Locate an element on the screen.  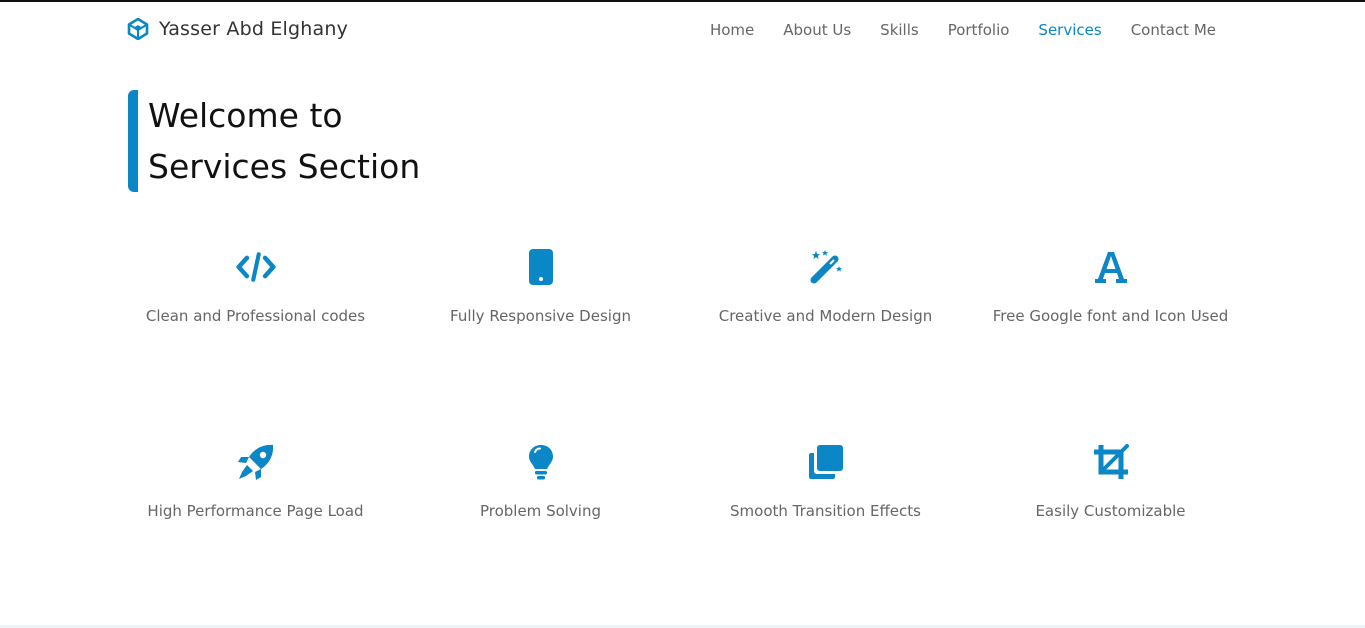
service-label: Smooth Transition Effects is located at coordinates (825, 511).